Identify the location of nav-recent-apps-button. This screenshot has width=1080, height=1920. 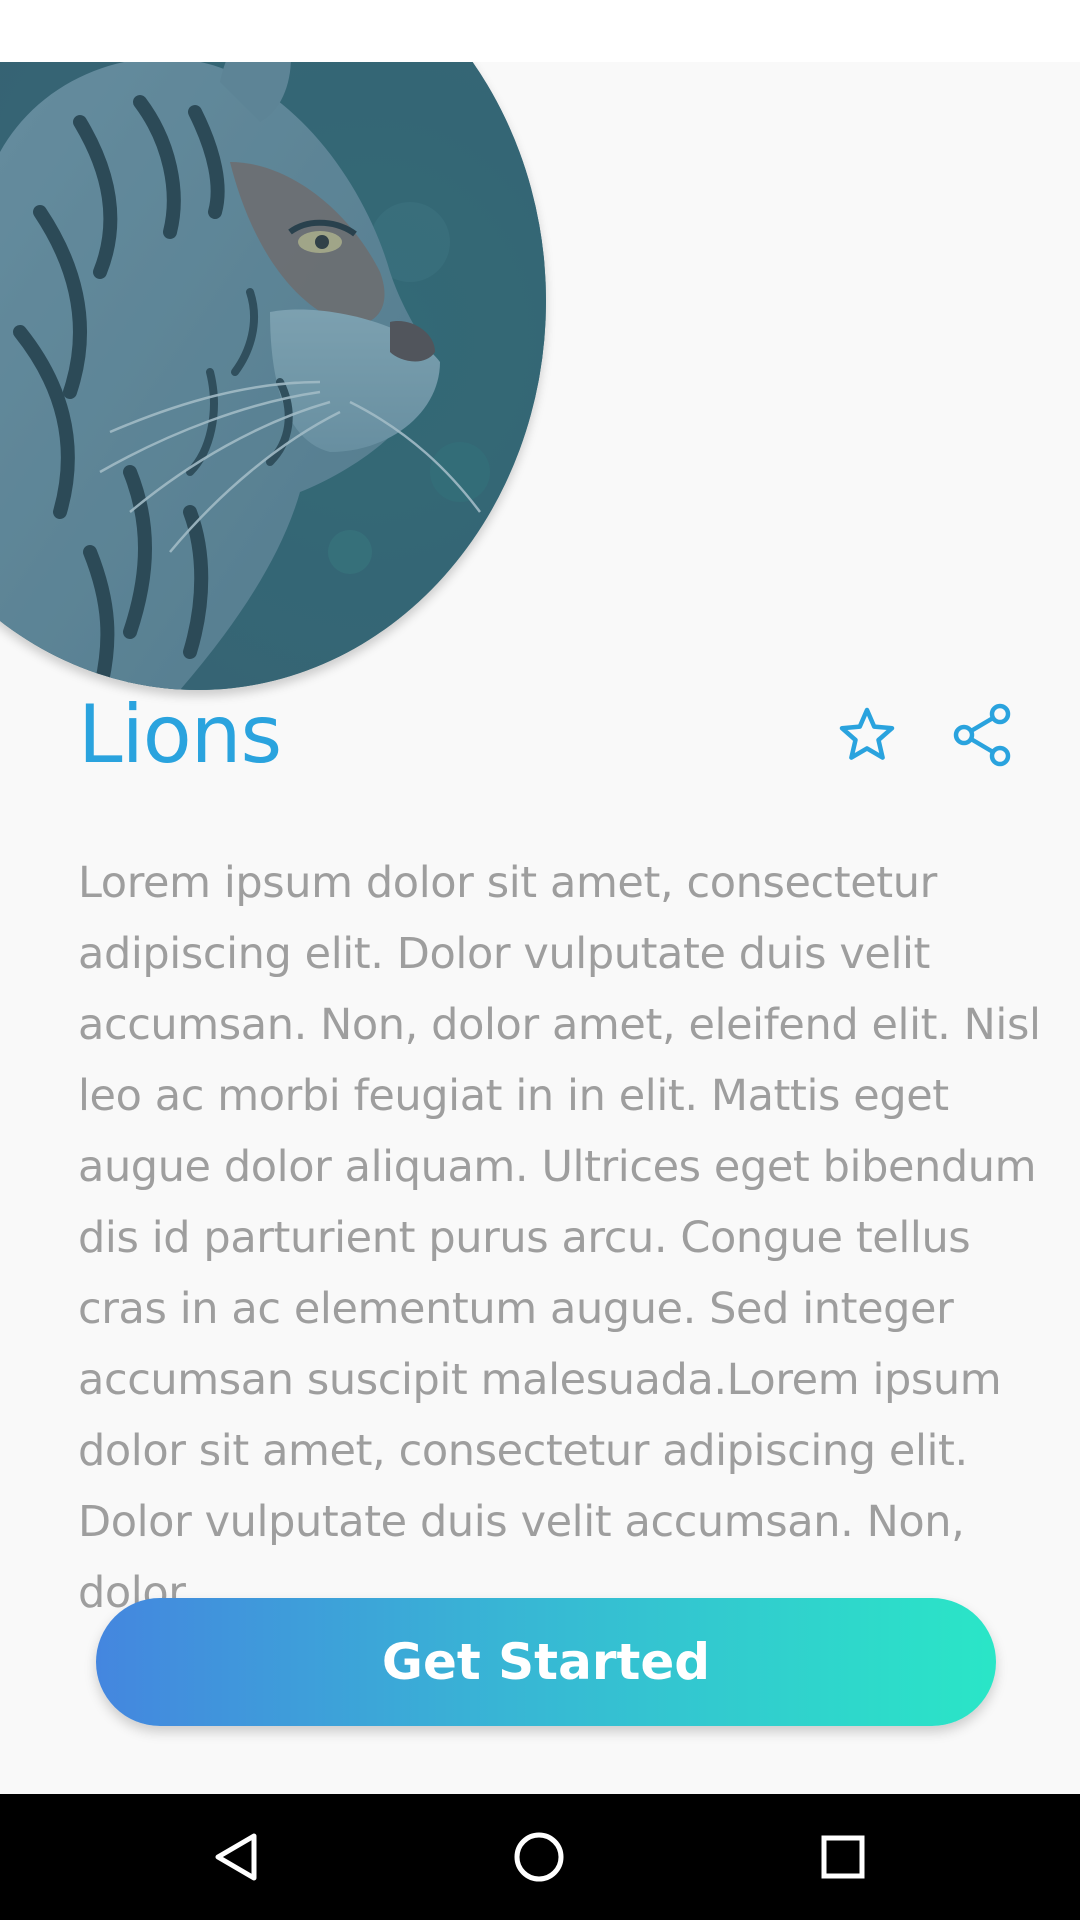
(843, 1857).